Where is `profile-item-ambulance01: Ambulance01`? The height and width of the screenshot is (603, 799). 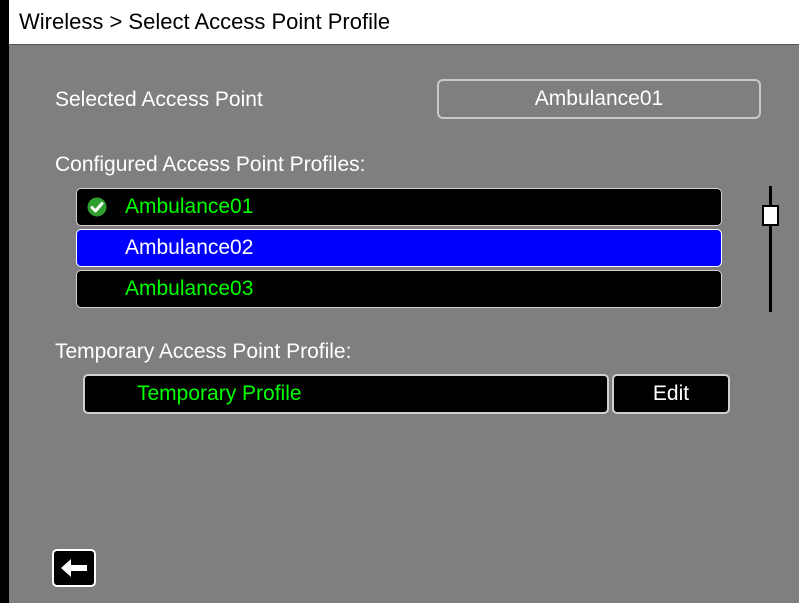 profile-item-ambulance01: Ambulance01 is located at coordinates (399, 207).